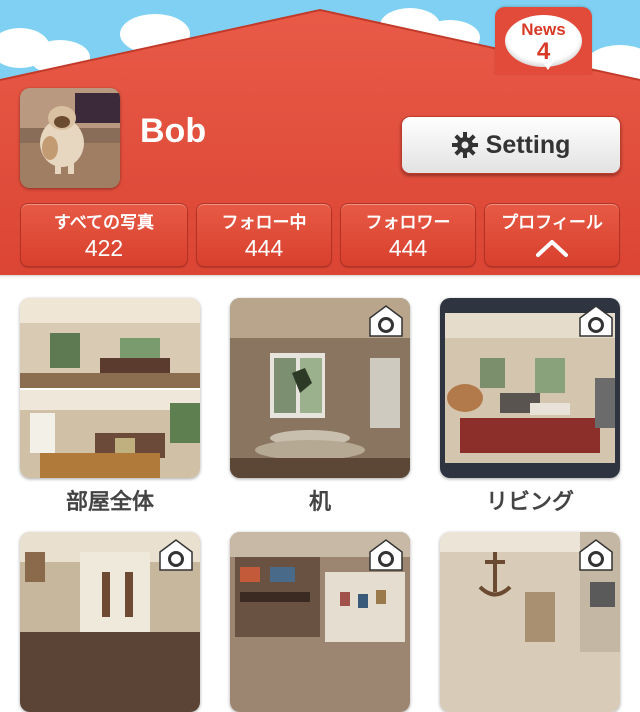 Image resolution: width=640 pixels, height=712 pixels. I want to click on stat-label: フォロー中, so click(264, 223).